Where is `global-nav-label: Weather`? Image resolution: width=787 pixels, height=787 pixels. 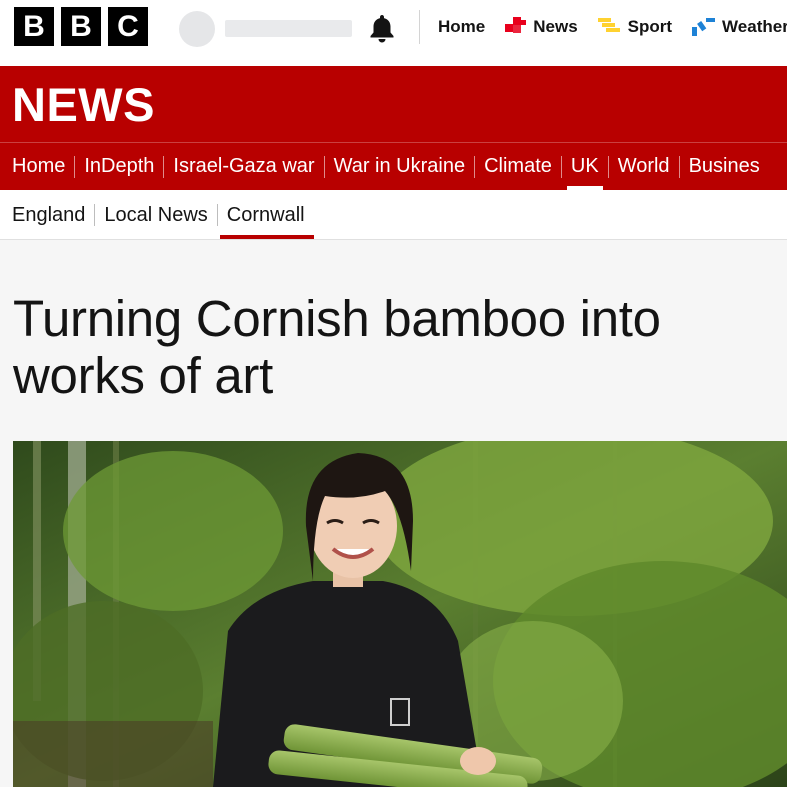
global-nav-label: Weather is located at coordinates (754, 26).